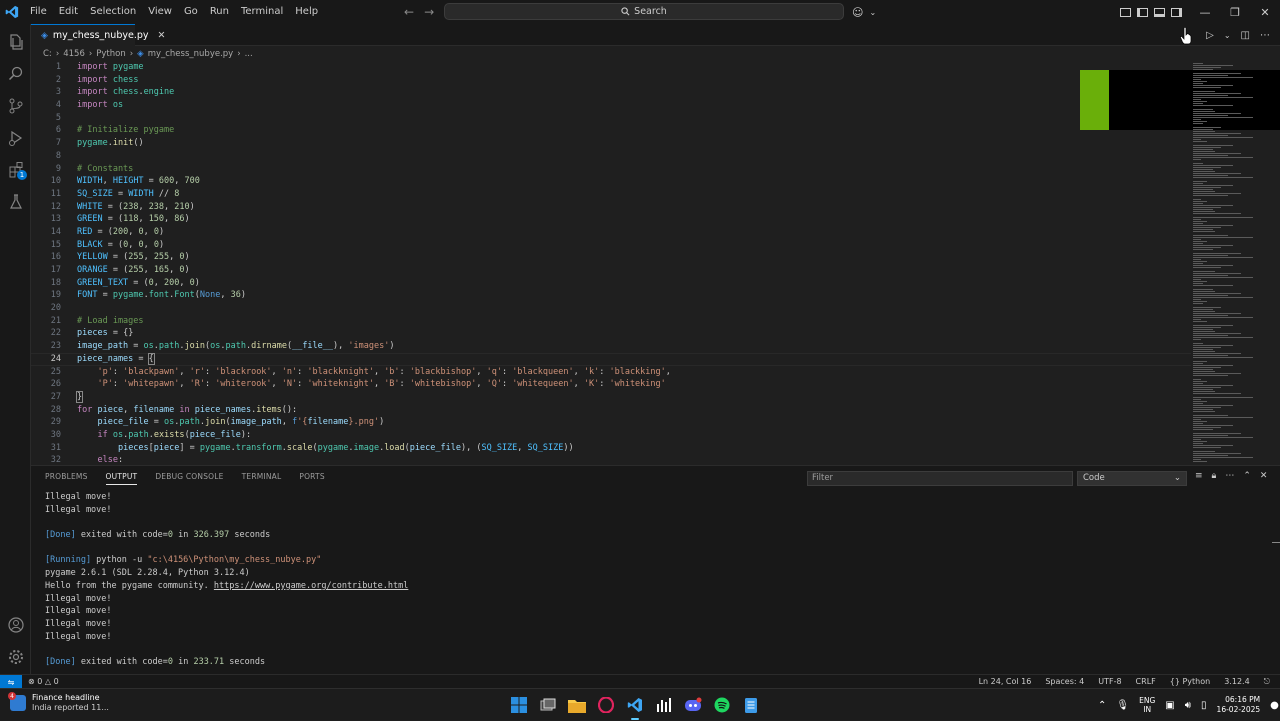 This screenshot has width=1280, height=721. Describe the element at coordinates (15, 42) in the screenshot. I see `explorer-icon` at that location.